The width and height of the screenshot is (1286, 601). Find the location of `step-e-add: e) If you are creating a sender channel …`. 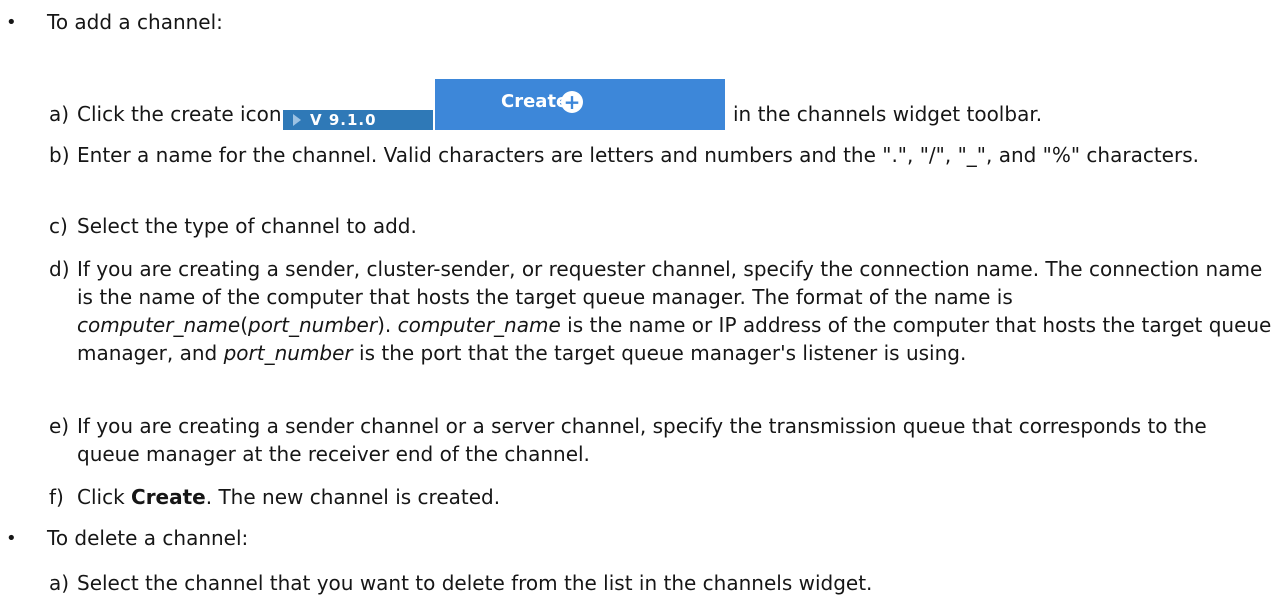

step-e-add: e) If you are creating a sender channel … is located at coordinates (661, 440).